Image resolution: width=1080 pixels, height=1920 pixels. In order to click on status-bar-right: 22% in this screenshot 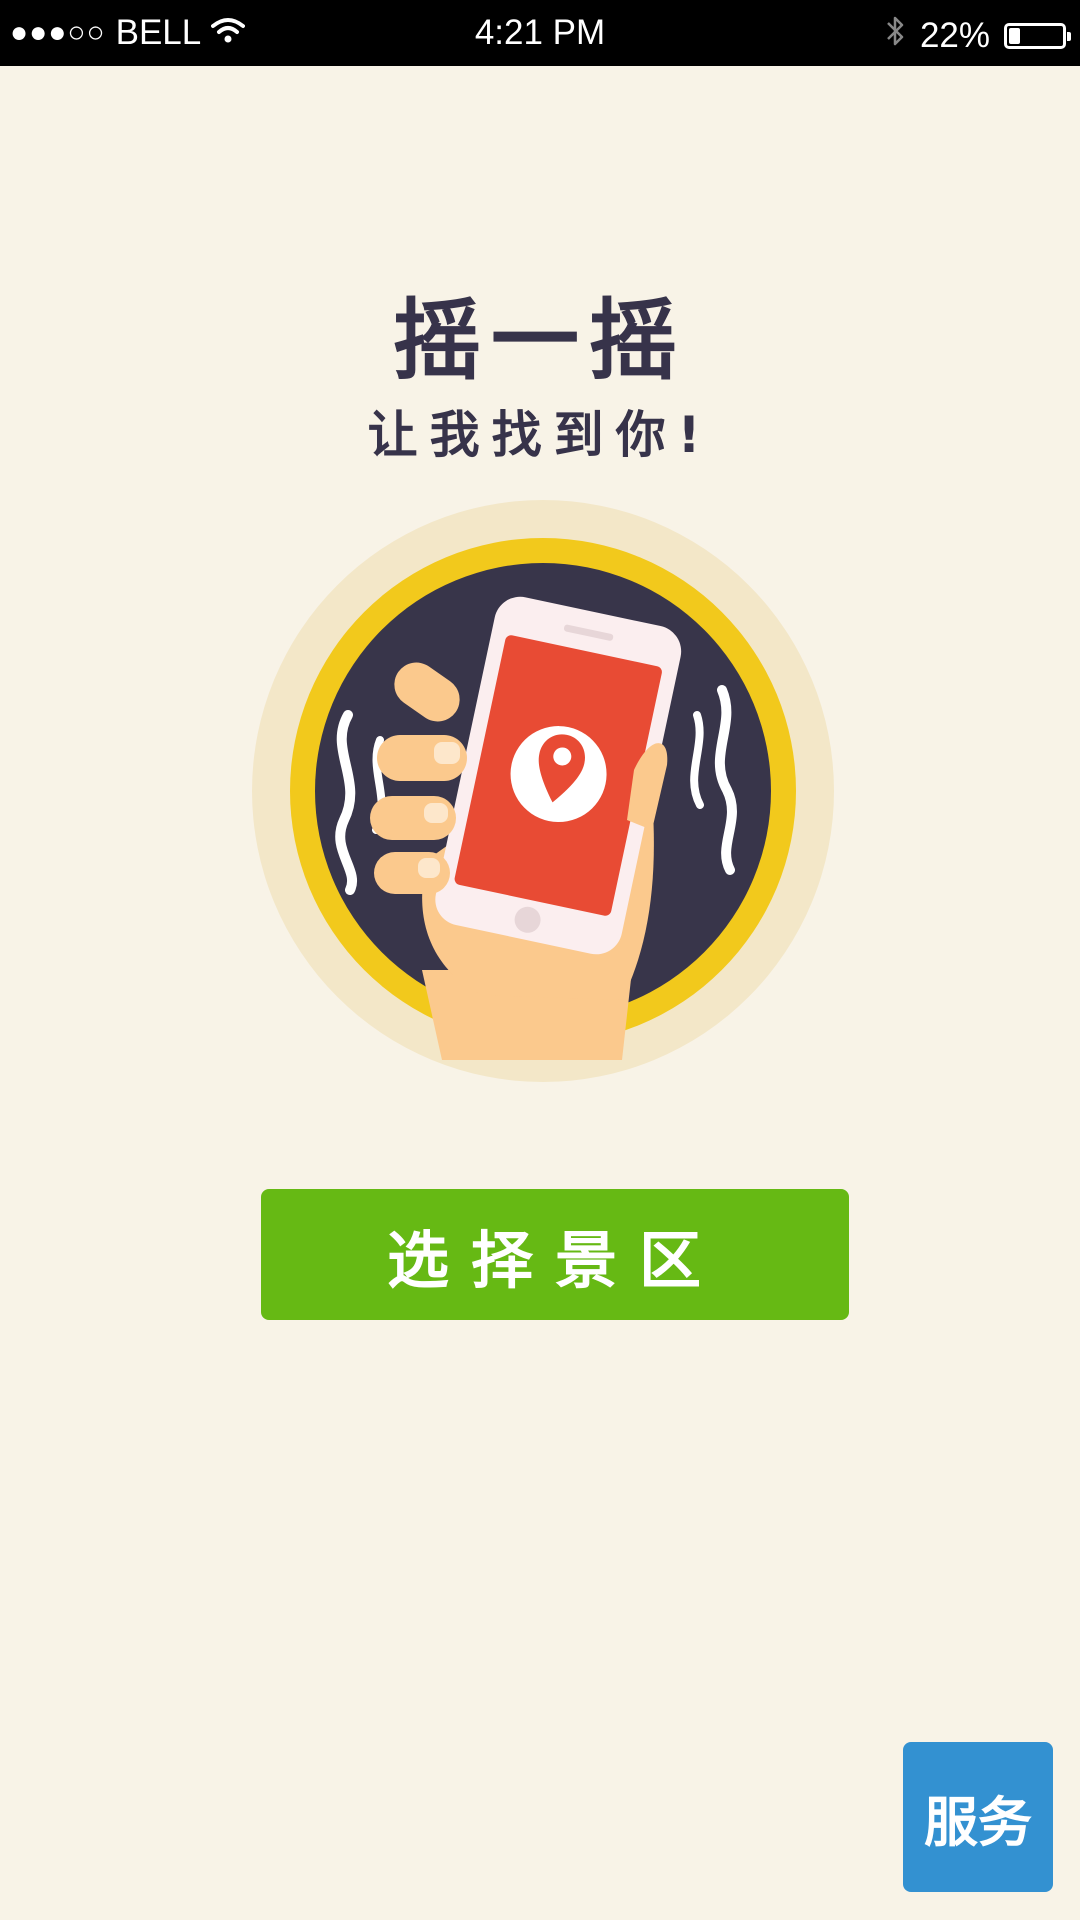, I will do `click(977, 35)`.